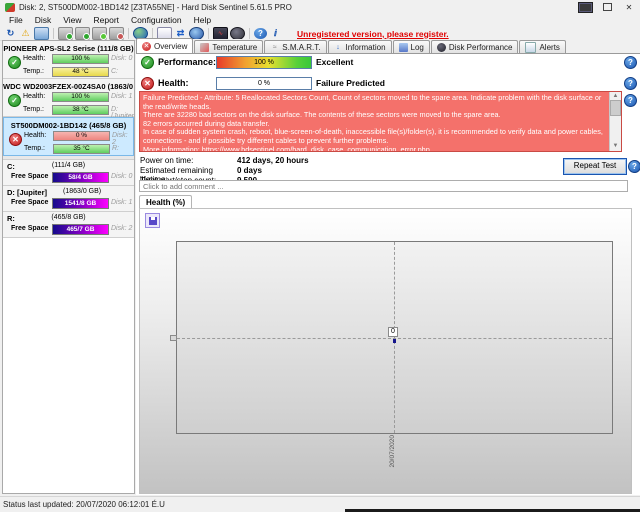 This screenshot has width=640, height=512. I want to click on free-space-bar: 1541/8 GB, so click(80, 203).